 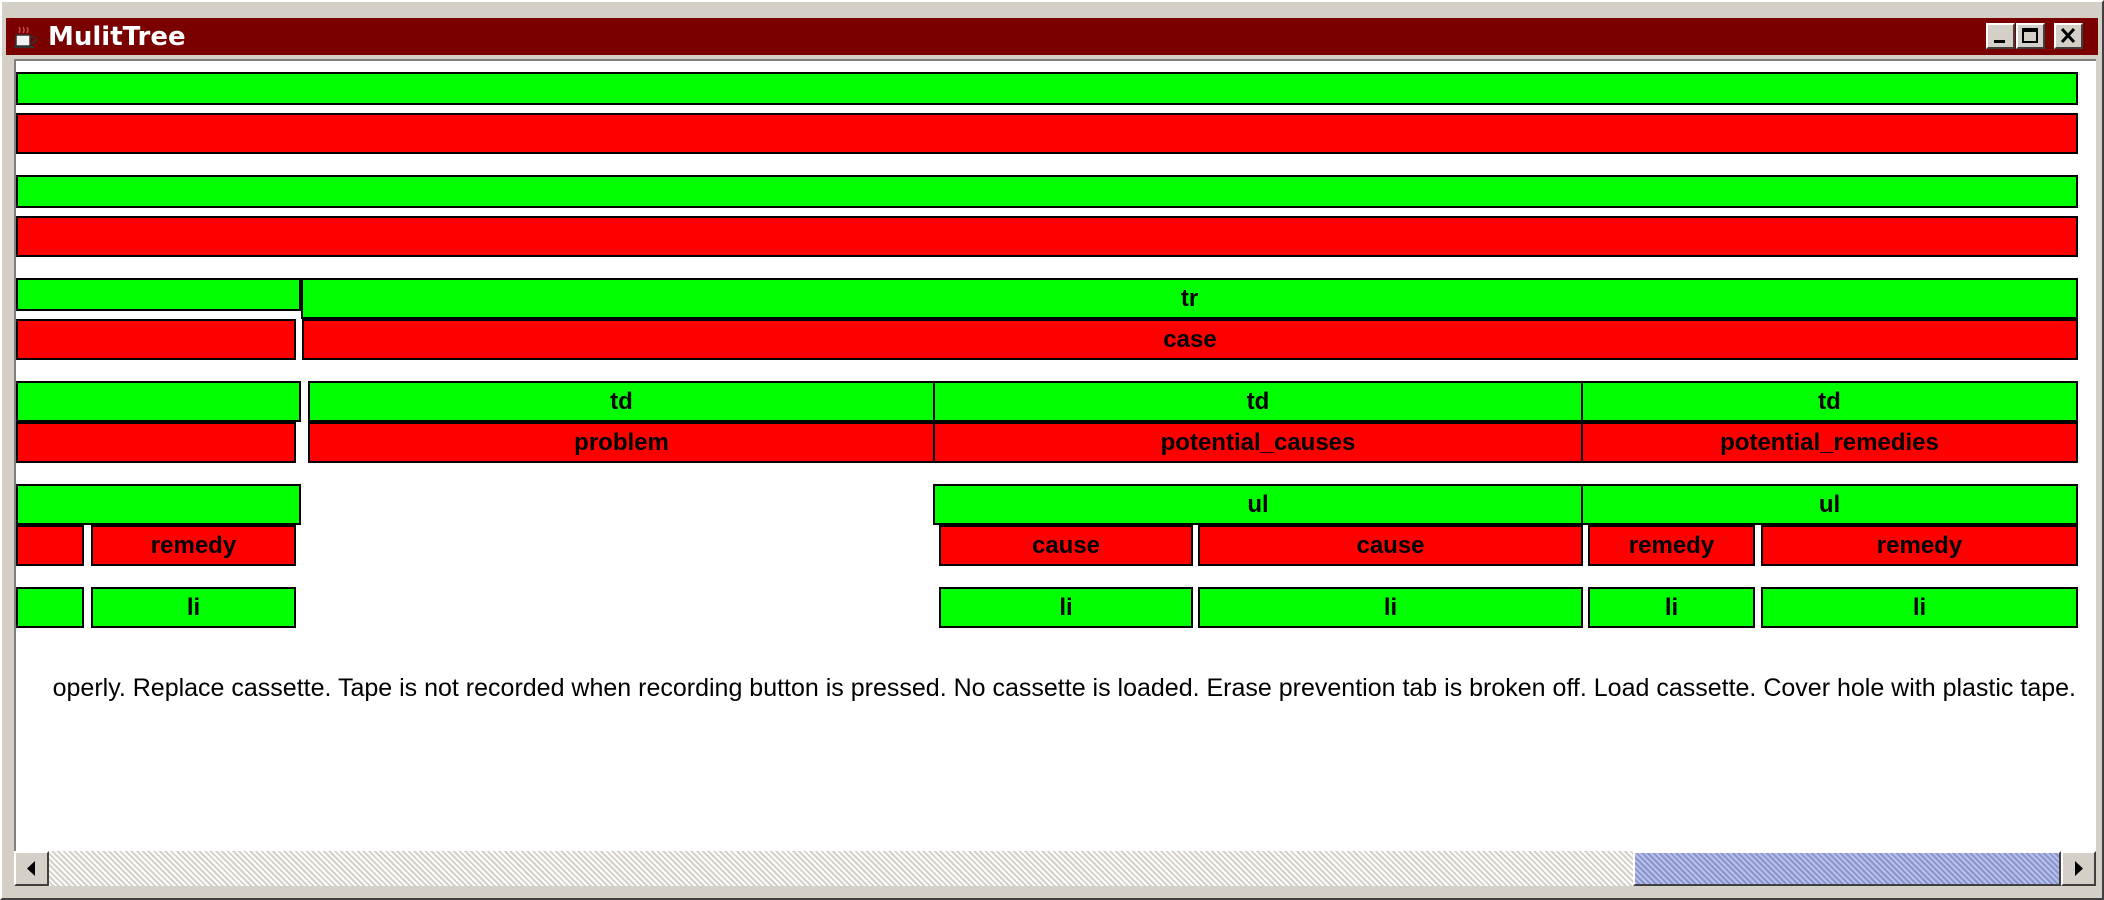 I want to click on close-icon, so click(x=2068, y=35).